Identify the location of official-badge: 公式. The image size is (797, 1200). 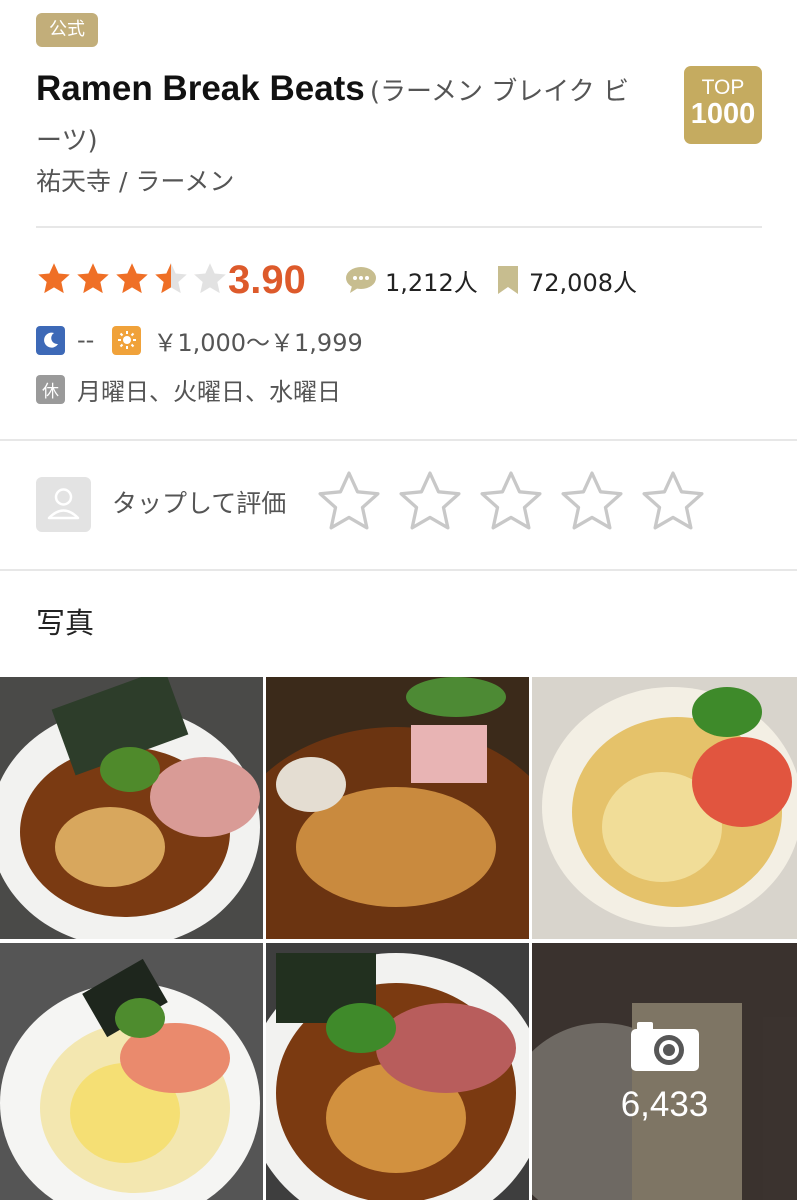
(67, 30).